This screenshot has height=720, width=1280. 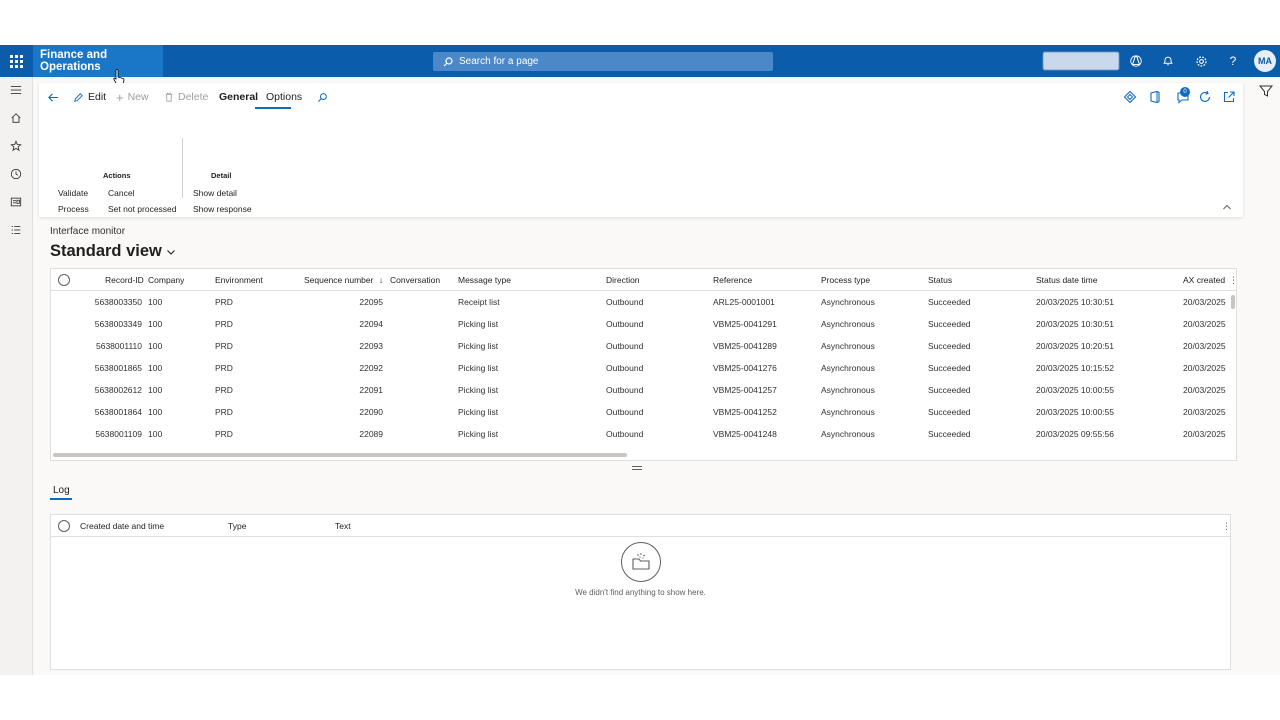 What do you see at coordinates (343, 526) in the screenshot?
I see `col-text: Text` at bounding box center [343, 526].